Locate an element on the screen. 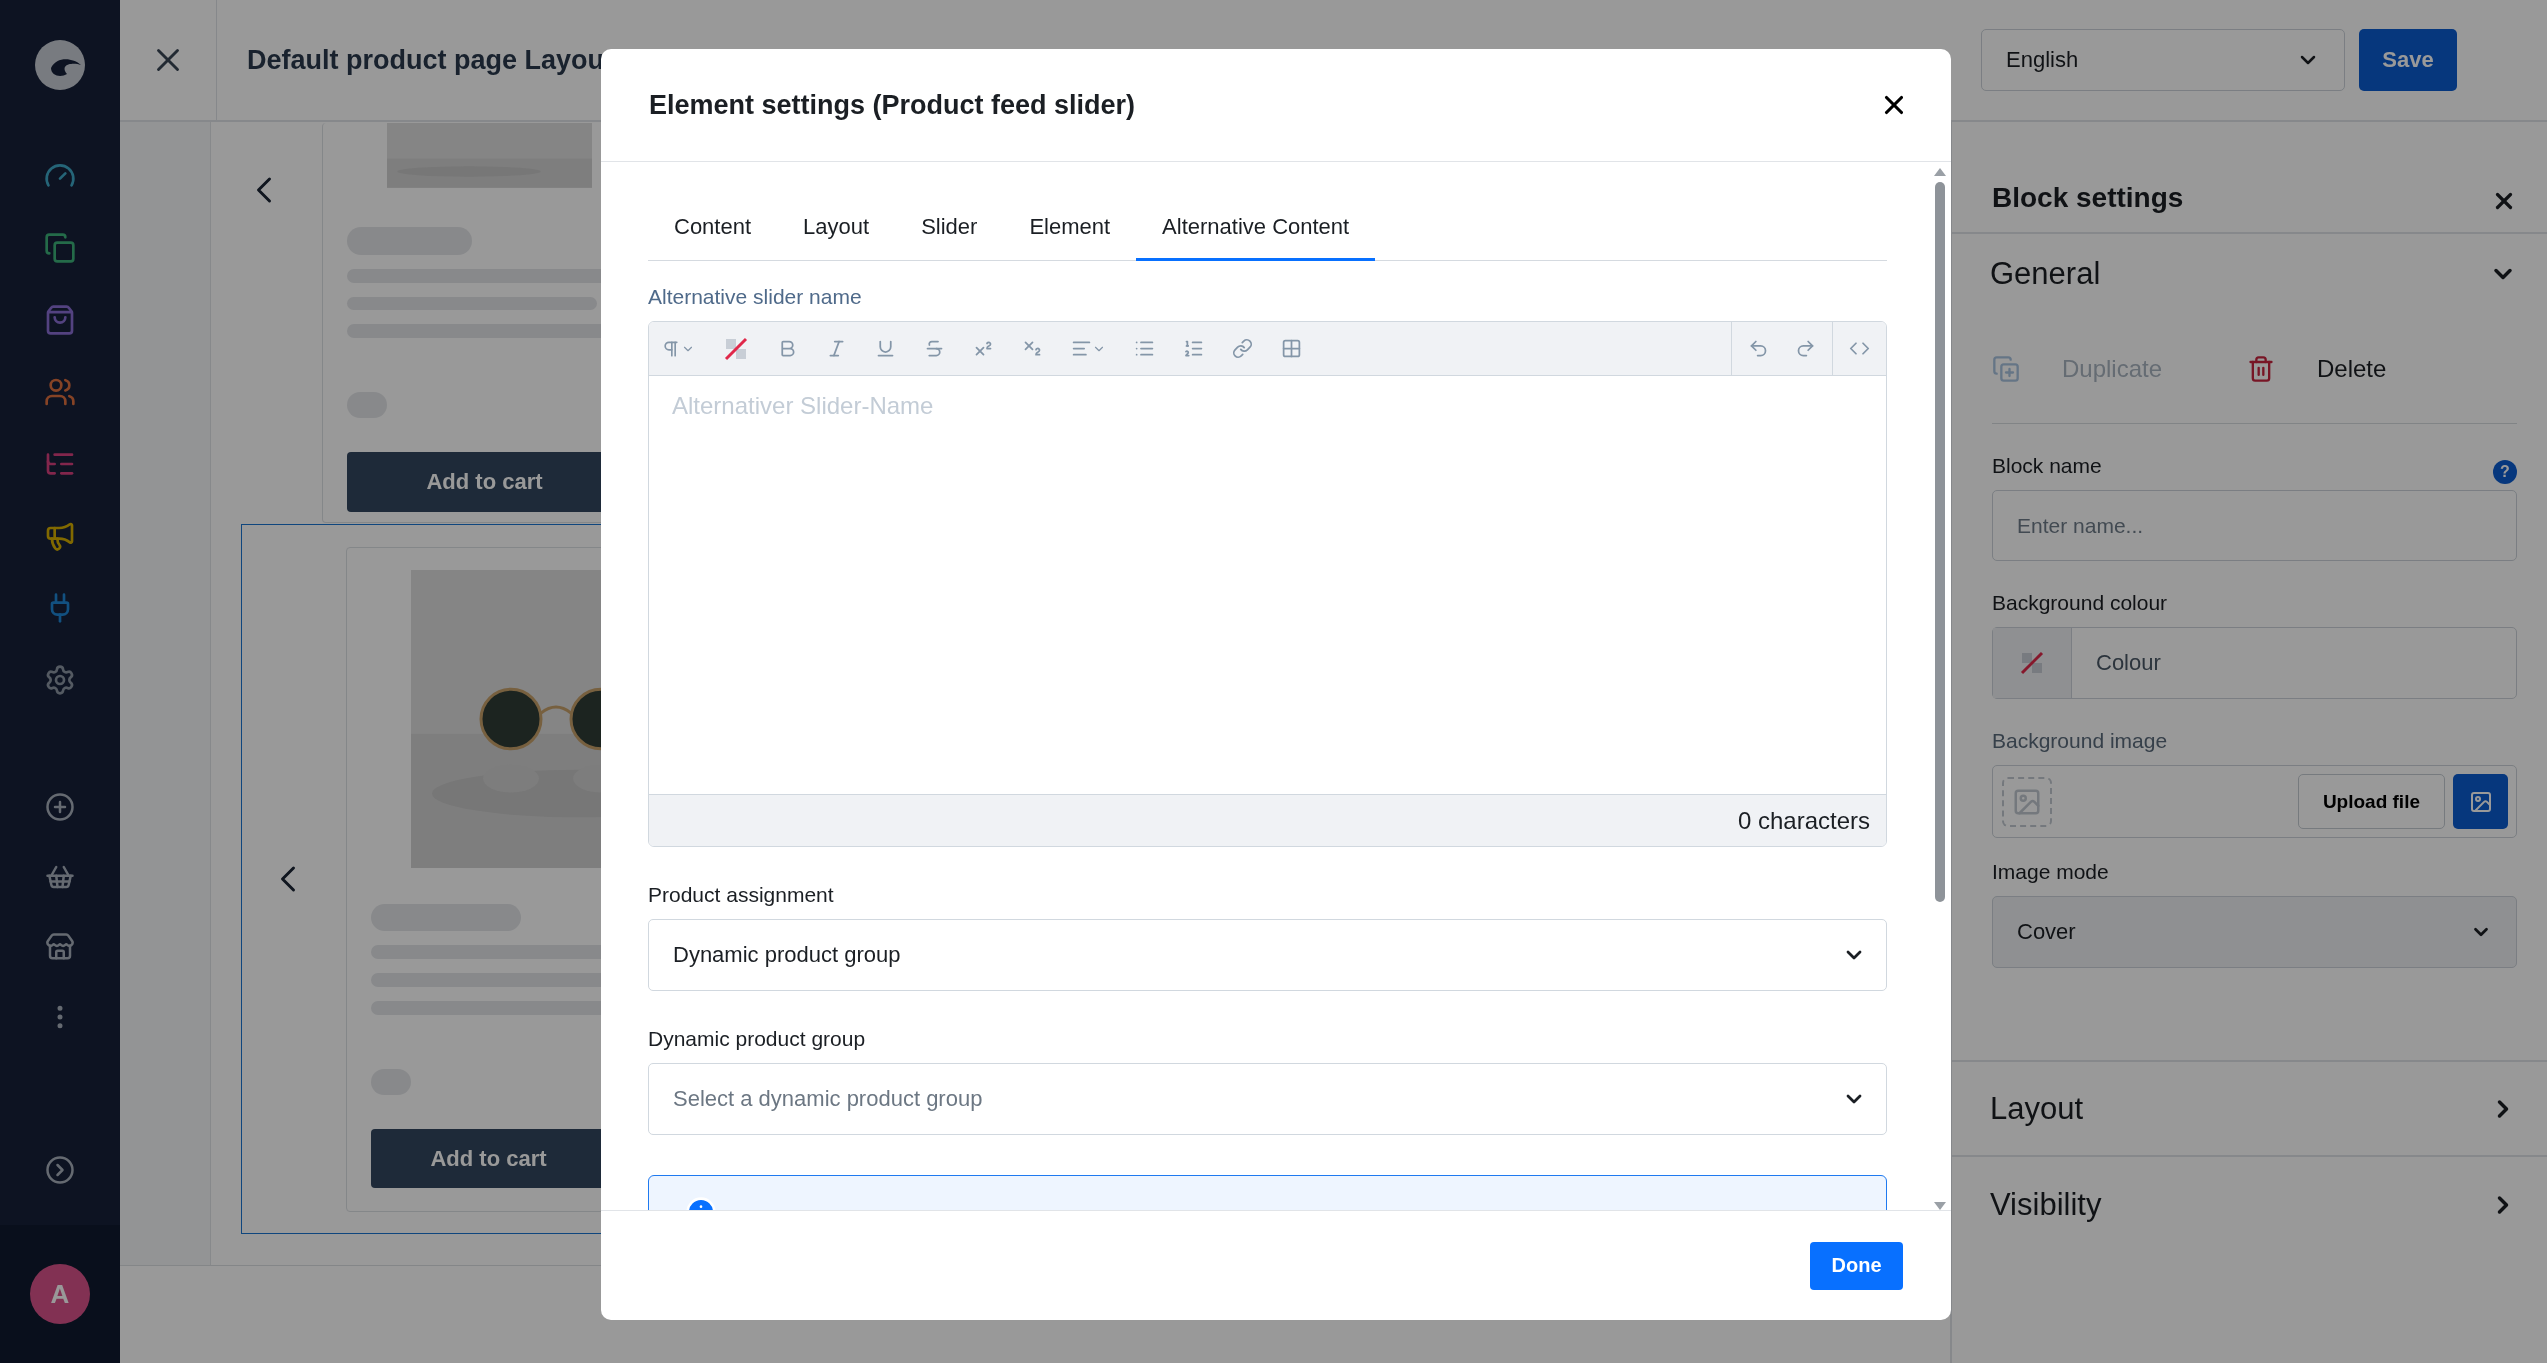 The width and height of the screenshot is (2547, 1363). character-count: 0 characters is located at coordinates (1803, 820).